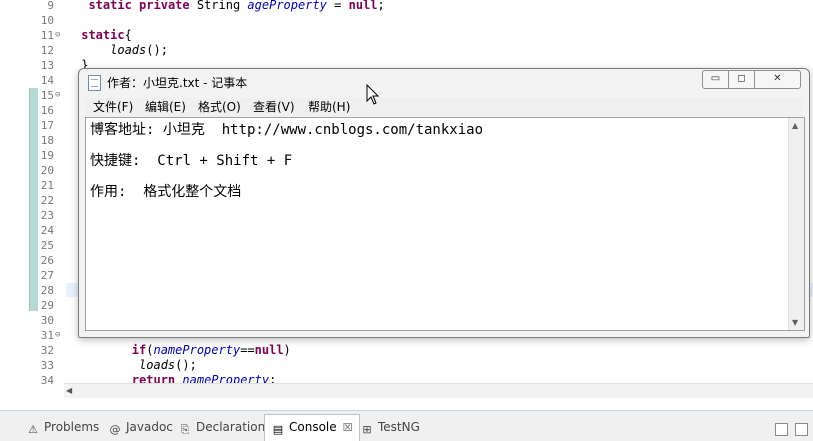 Image resolution: width=813 pixels, height=441 pixels. I want to click on code-token: loads, so click(128, 50).